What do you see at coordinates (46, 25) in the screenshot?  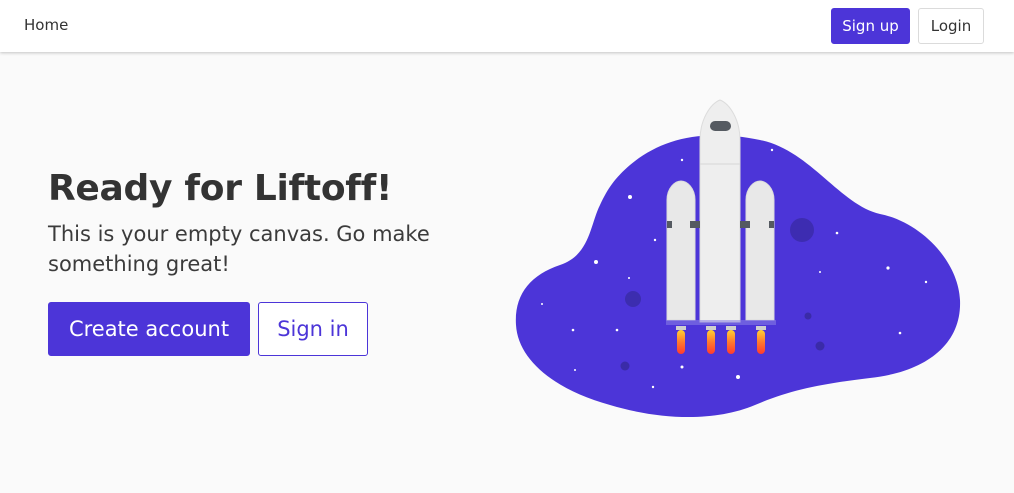 I see `nav-home-link: Home` at bounding box center [46, 25].